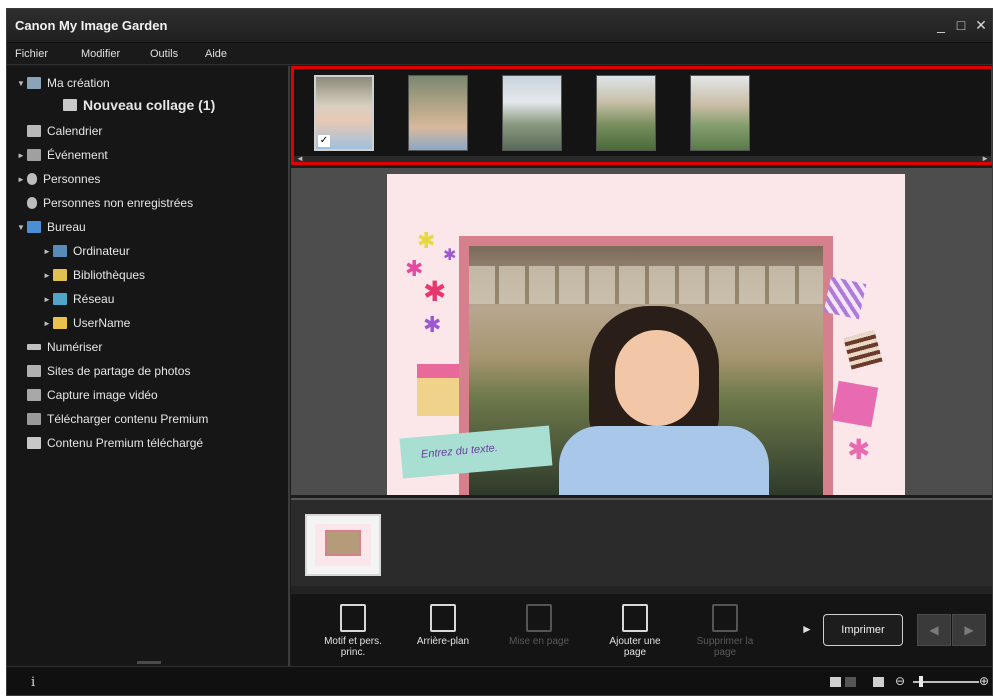  Describe the element at coordinates (33, 682) in the screenshot. I see `info-icon: i` at that location.